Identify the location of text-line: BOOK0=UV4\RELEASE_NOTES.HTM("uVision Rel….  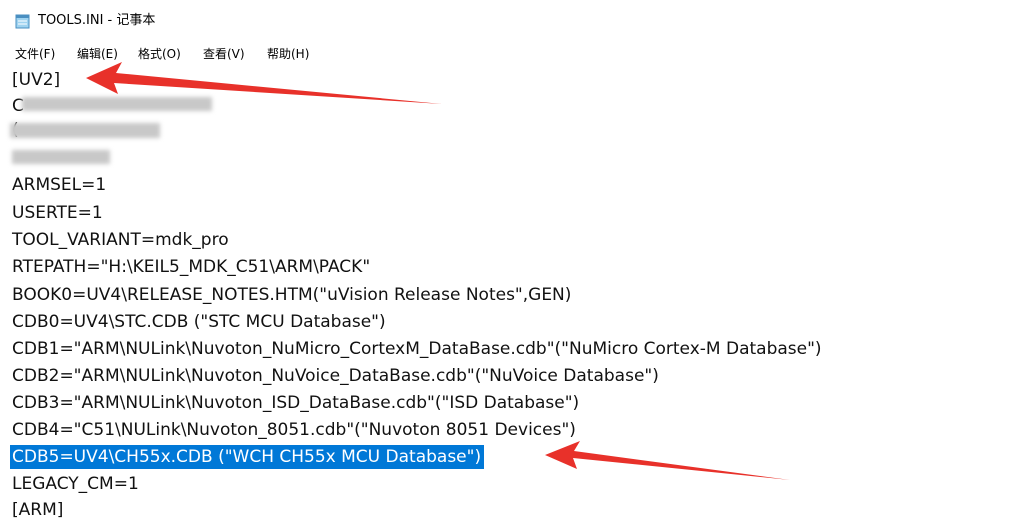
(292, 295).